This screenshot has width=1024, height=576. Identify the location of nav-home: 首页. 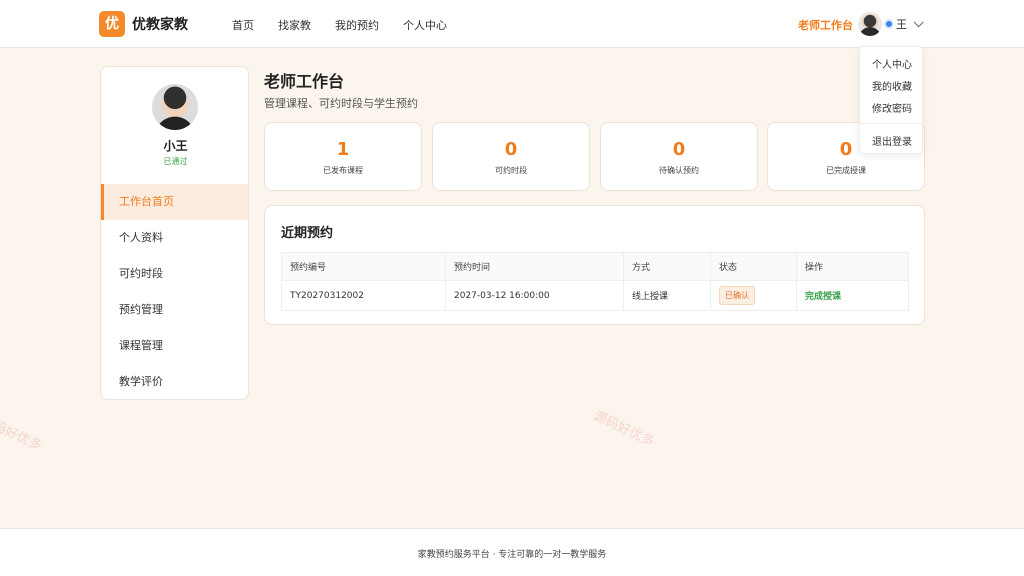
(243, 25).